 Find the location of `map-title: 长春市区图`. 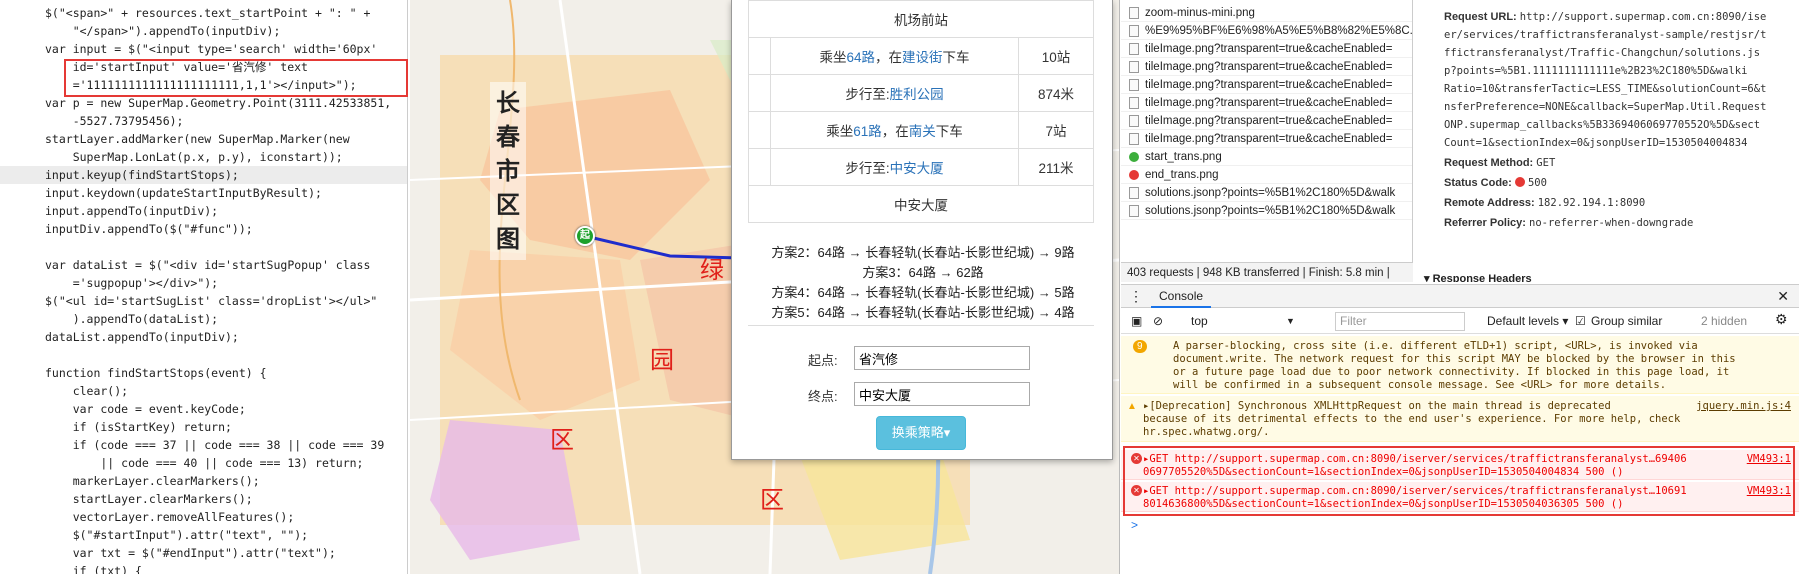

map-title: 长春市区图 is located at coordinates (508, 171).